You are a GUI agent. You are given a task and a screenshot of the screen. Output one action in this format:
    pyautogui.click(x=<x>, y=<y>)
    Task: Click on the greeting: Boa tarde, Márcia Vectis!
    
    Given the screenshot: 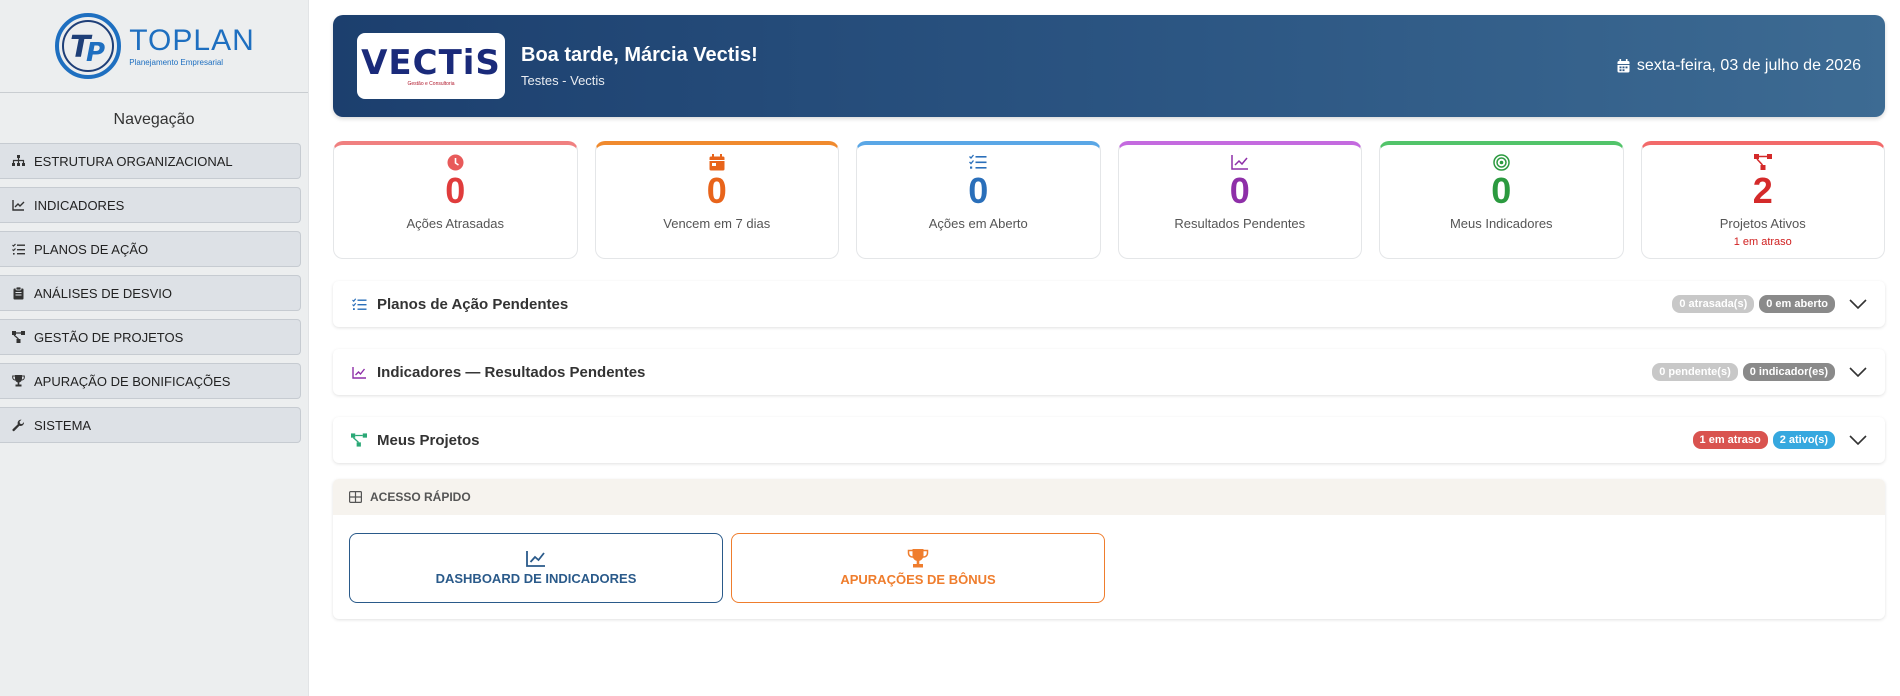 What is the action you would take?
    pyautogui.click(x=639, y=55)
    